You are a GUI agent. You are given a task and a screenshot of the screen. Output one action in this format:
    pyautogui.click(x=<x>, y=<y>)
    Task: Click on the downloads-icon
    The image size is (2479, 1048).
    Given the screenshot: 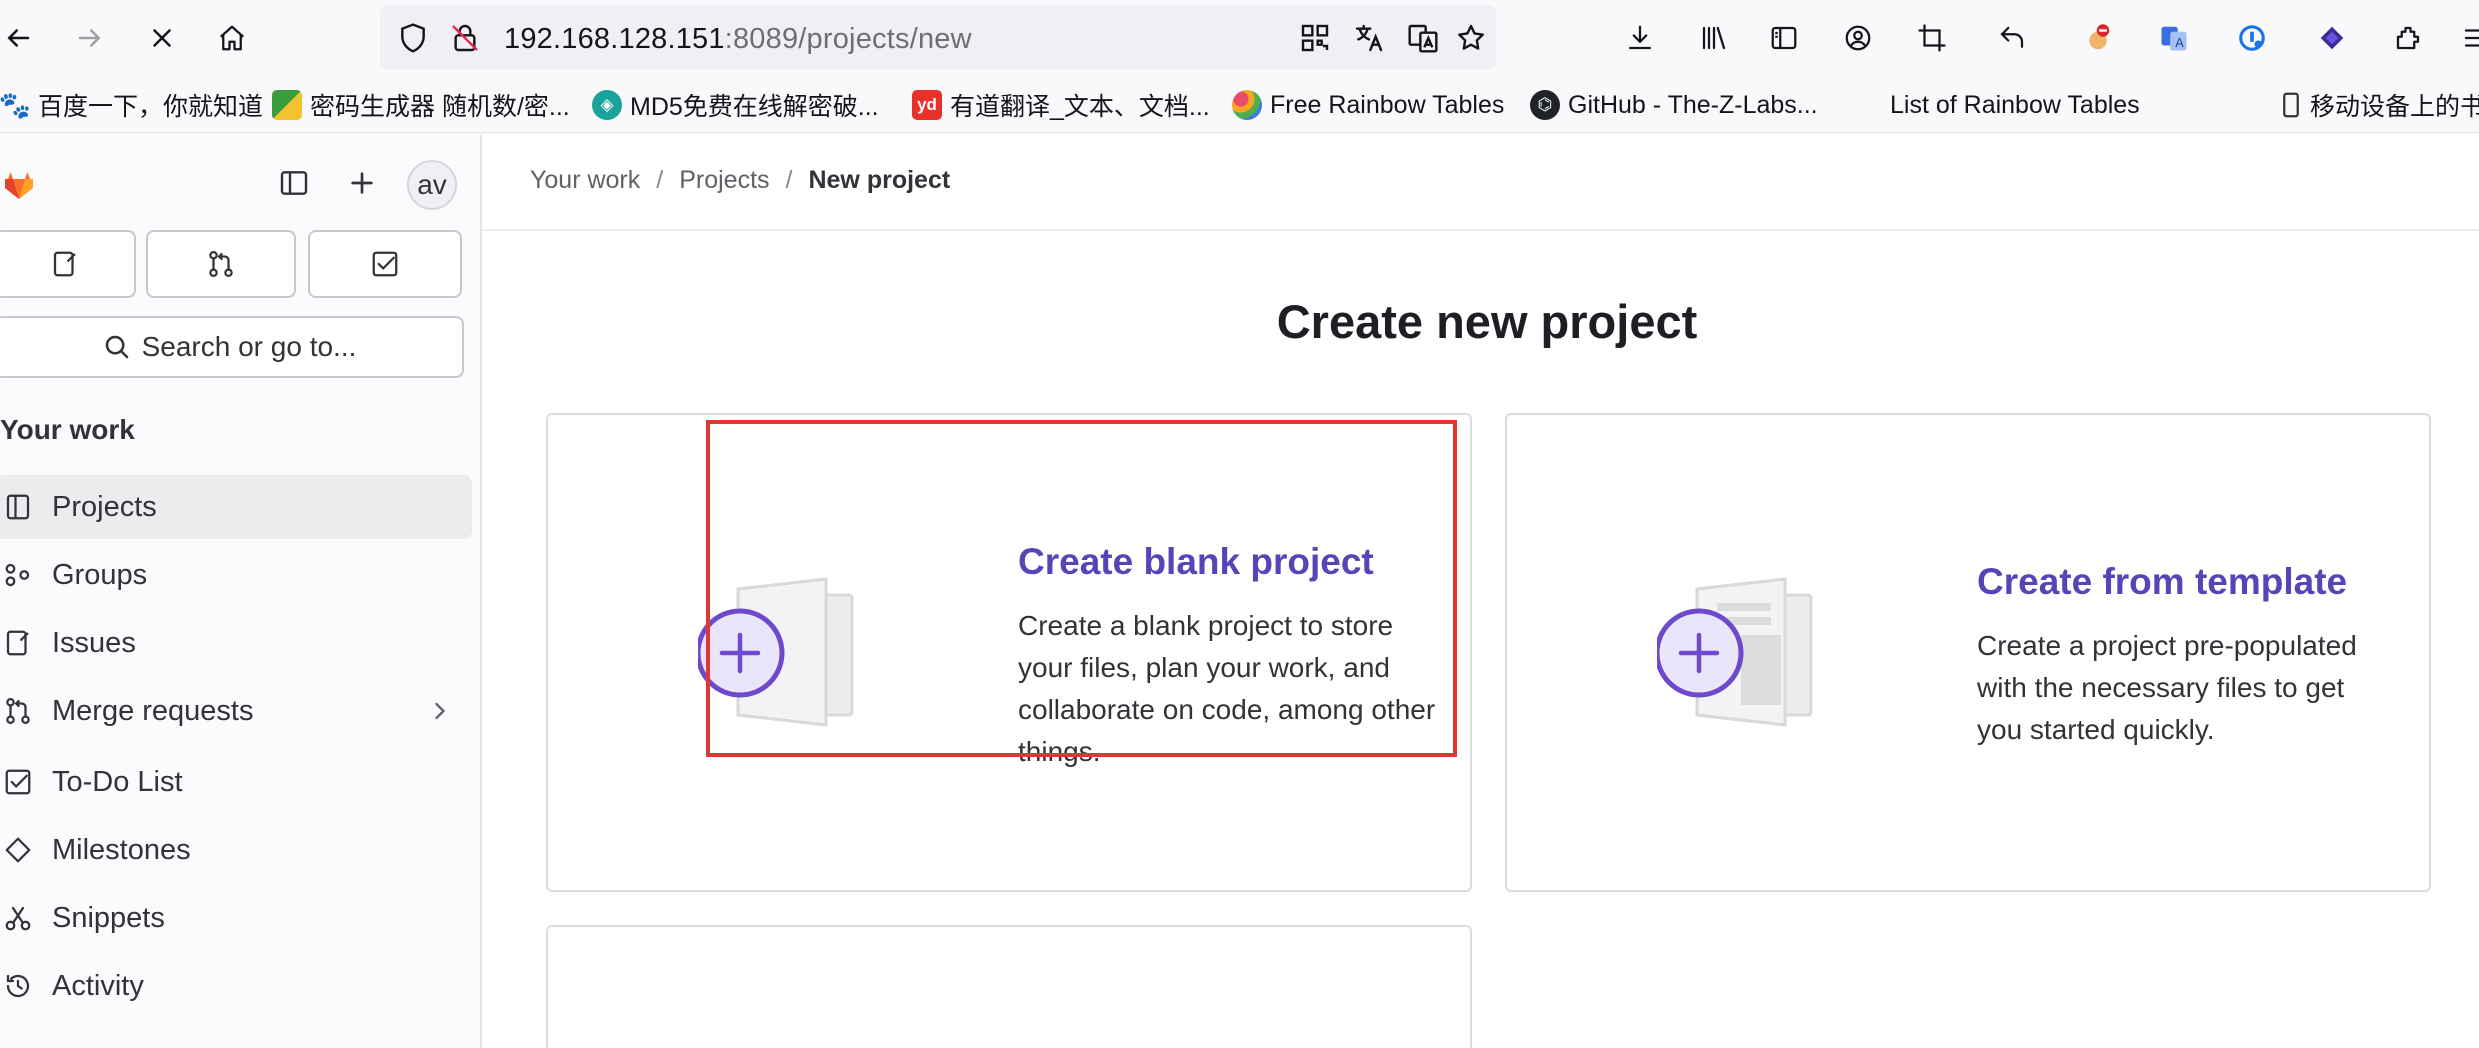 What is the action you would take?
    pyautogui.click(x=1640, y=38)
    